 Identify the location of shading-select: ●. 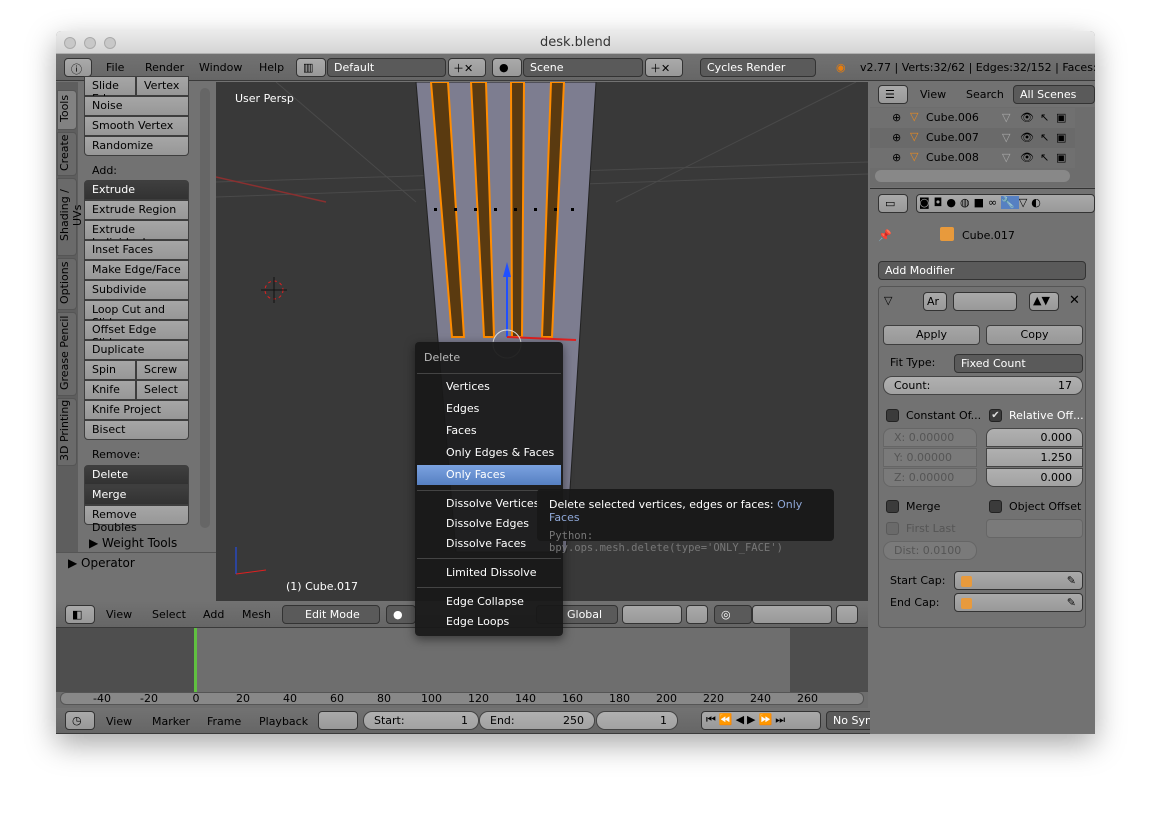
(401, 614).